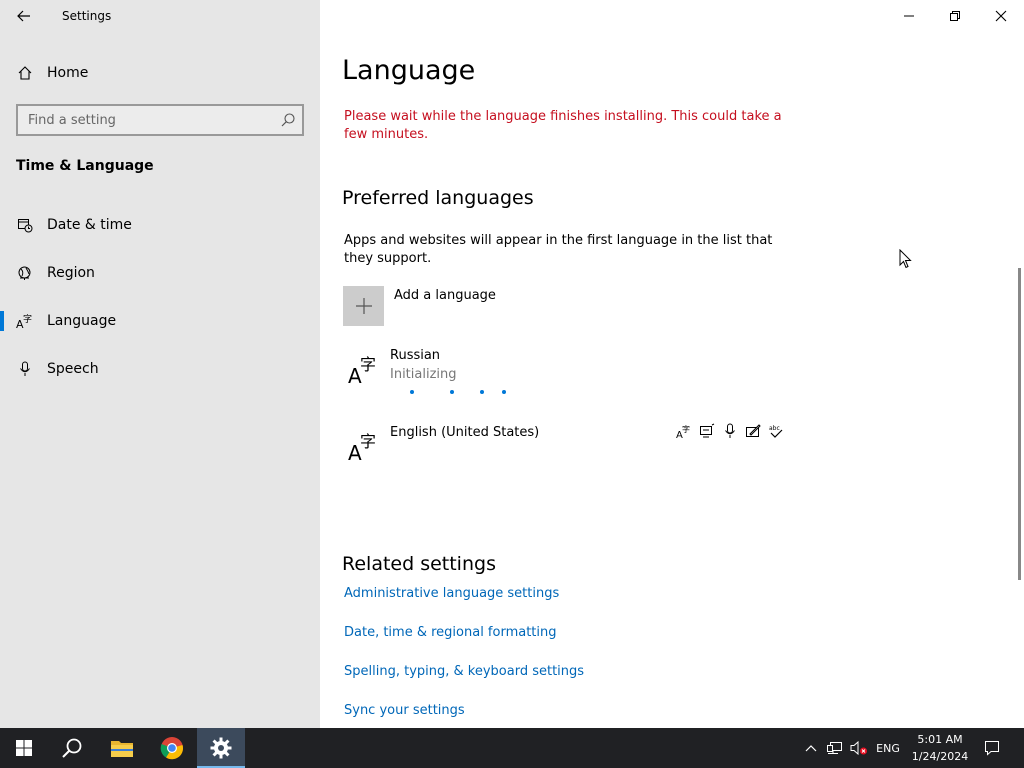 This screenshot has width=1024, height=768. What do you see at coordinates (419, 564) in the screenshot?
I see `related-settings-heading: Related settings` at bounding box center [419, 564].